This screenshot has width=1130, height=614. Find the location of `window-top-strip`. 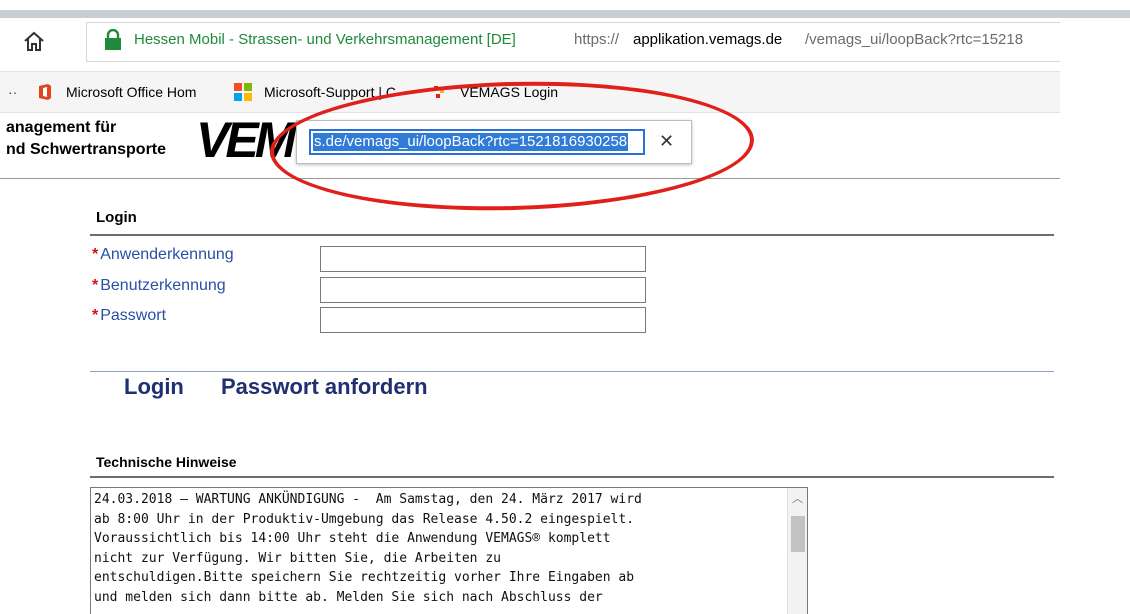

window-top-strip is located at coordinates (565, 14).